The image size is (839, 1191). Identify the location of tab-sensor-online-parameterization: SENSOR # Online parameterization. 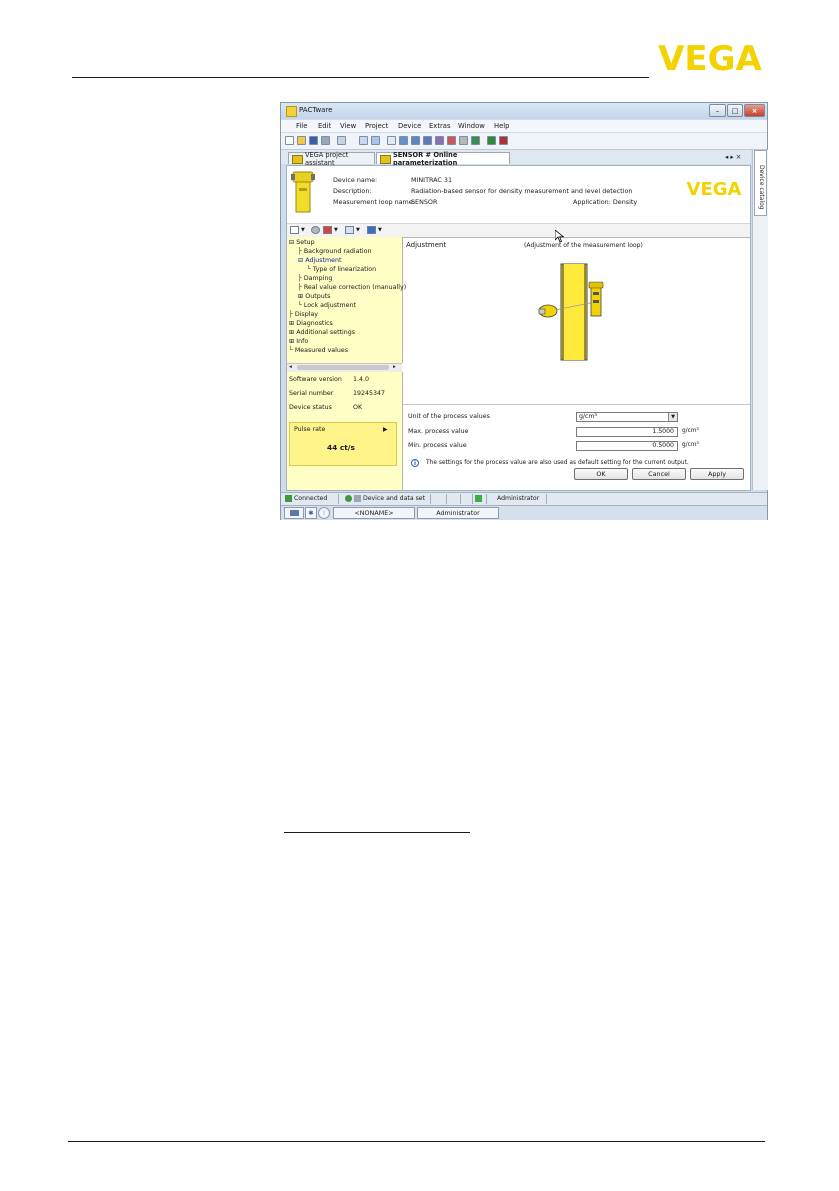
(443, 159).